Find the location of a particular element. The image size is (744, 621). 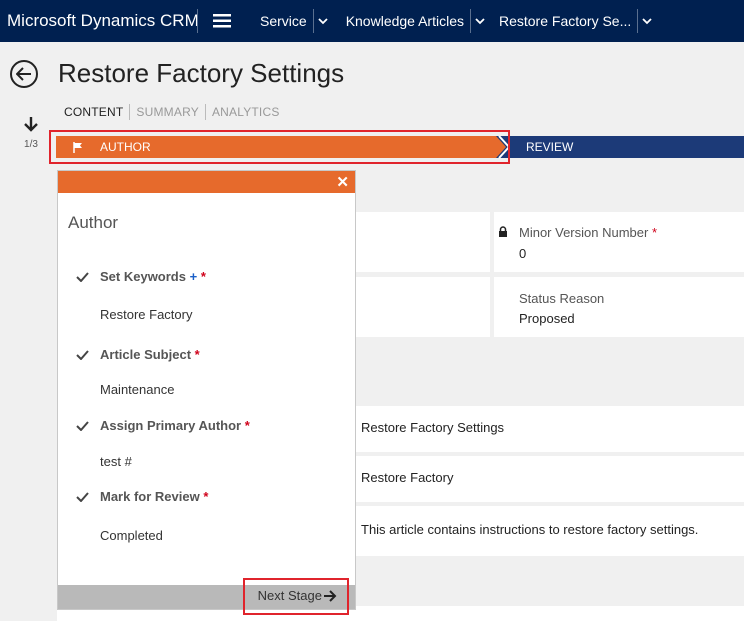

minor-version-label: Minor Version Number * is located at coordinates (588, 232).